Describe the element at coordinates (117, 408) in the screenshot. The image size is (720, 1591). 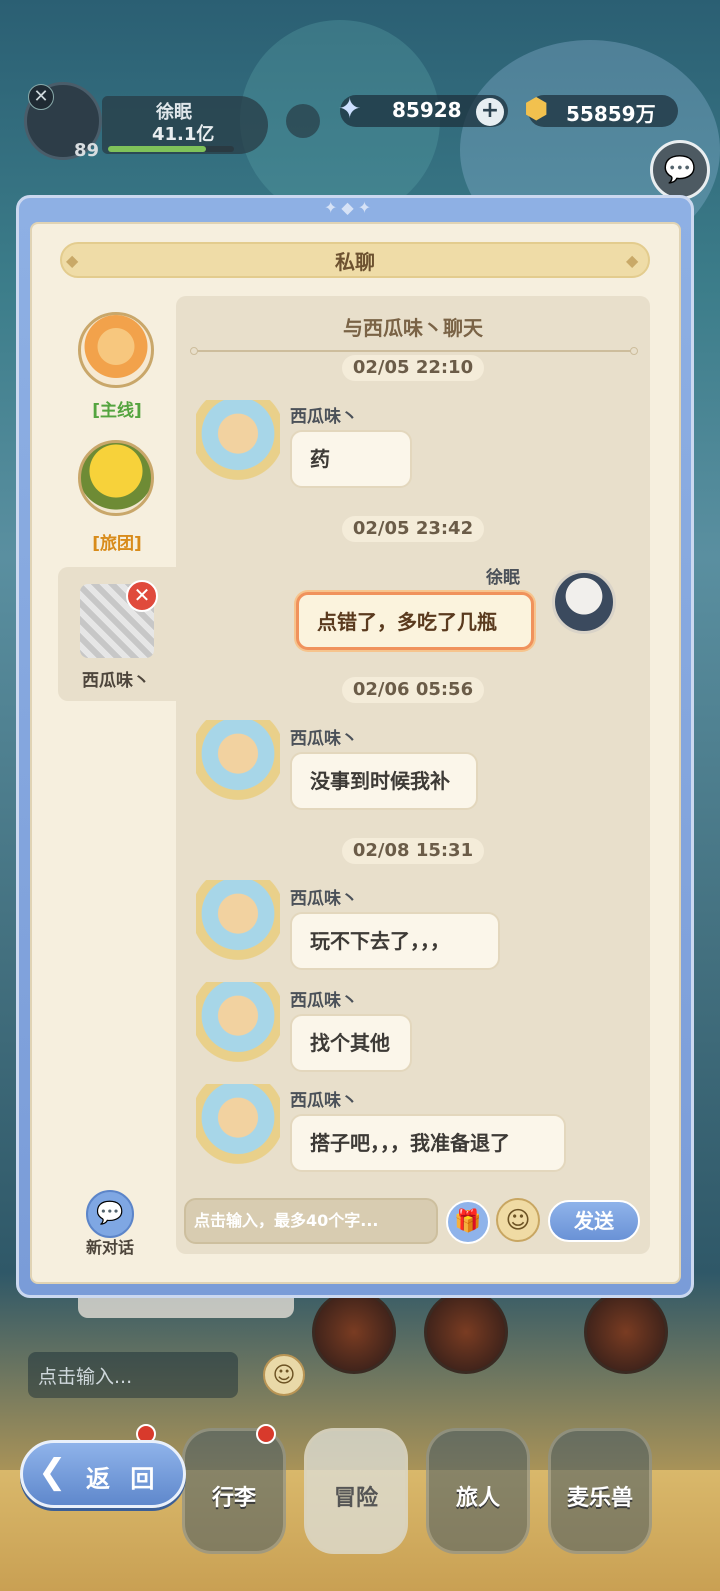
I see `sidebar-item-main: [主线]` at that location.